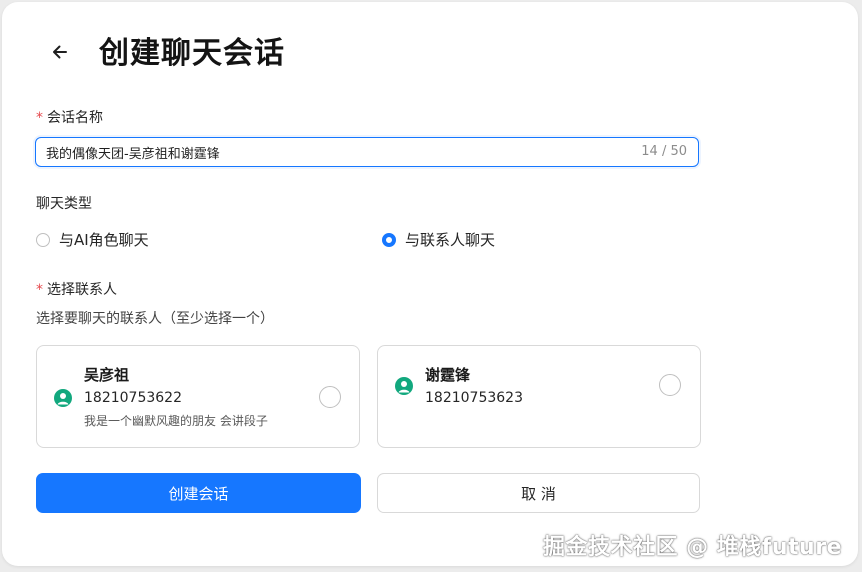 This screenshot has width=862, height=572. I want to click on contact-name: 吴彦祖, so click(107, 375).